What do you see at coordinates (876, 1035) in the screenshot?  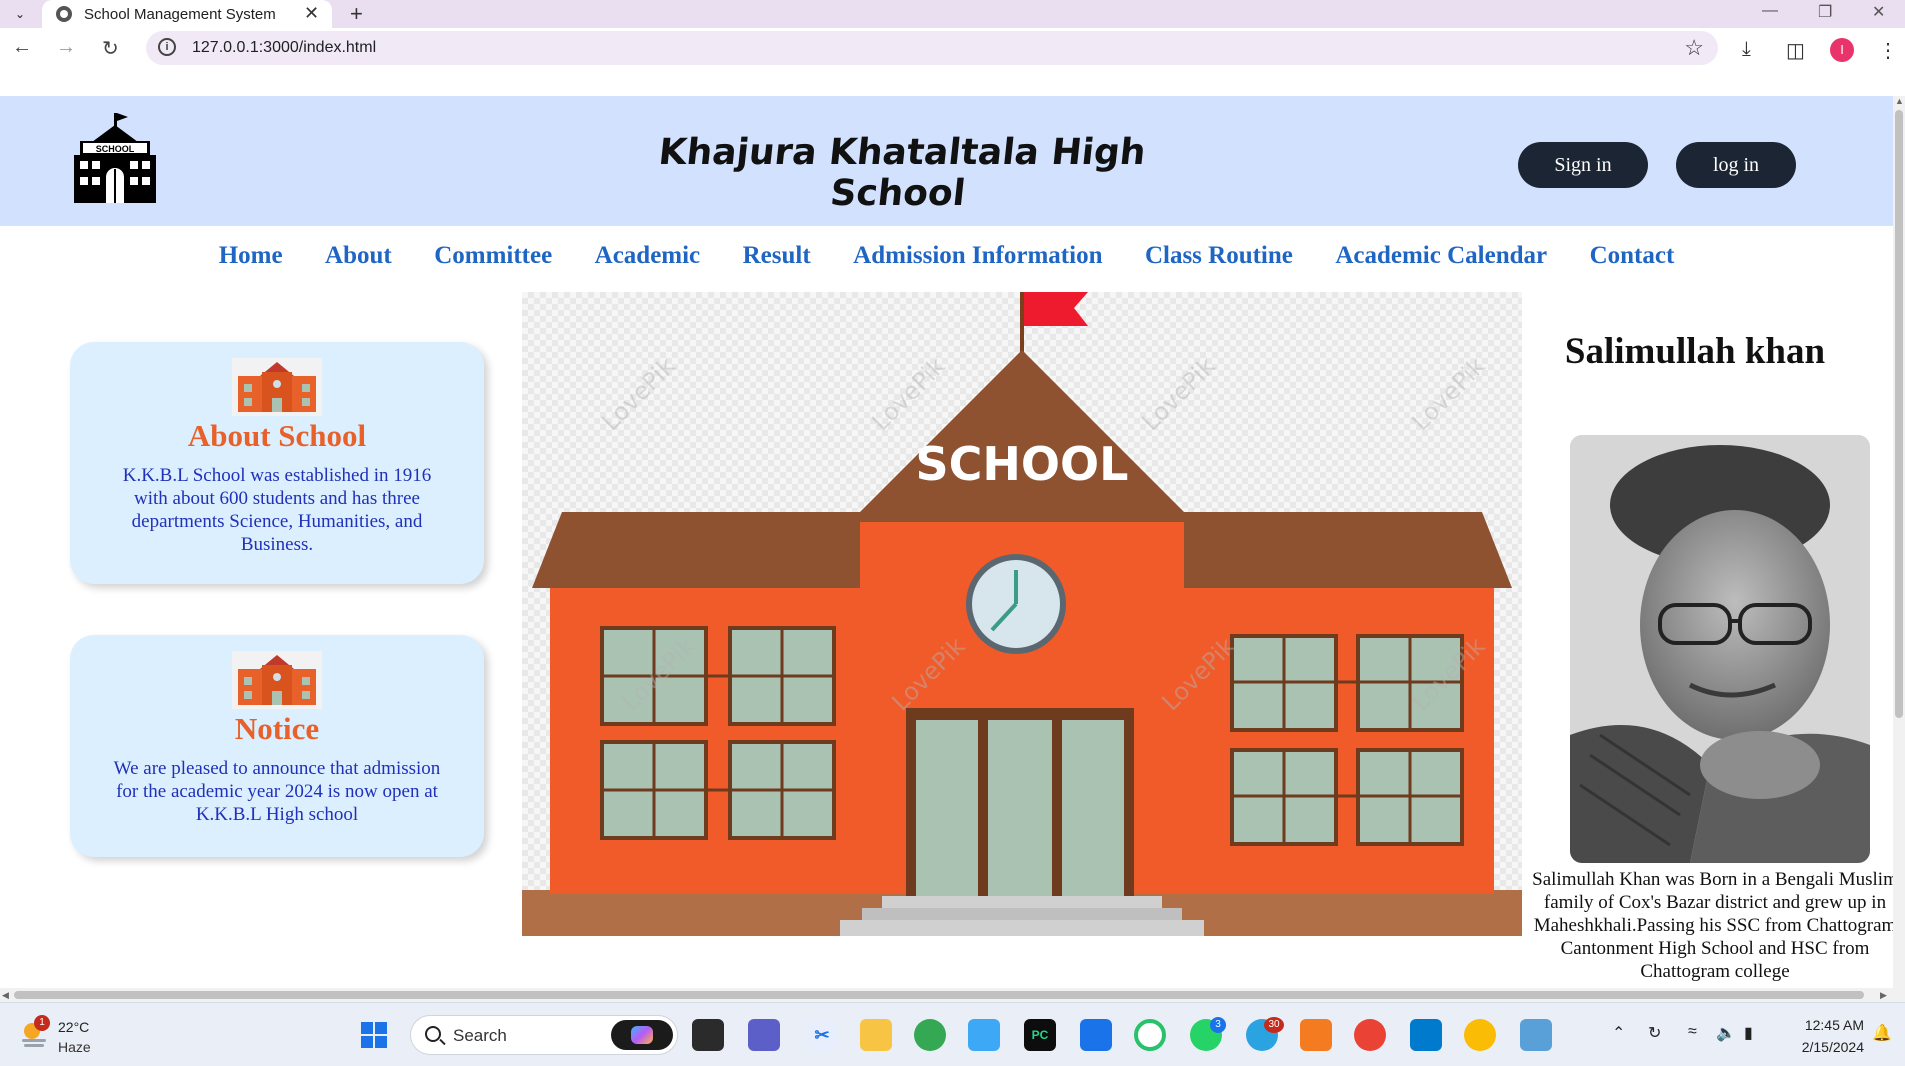 I see `file-explorer-icon` at bounding box center [876, 1035].